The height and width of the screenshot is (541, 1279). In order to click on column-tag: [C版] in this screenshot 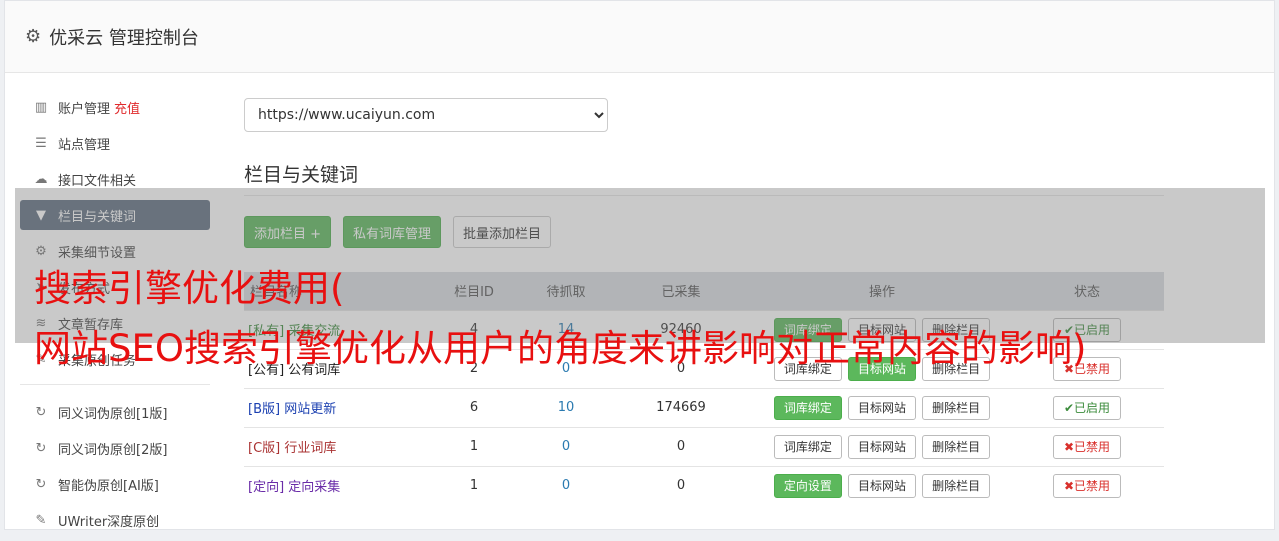, I will do `click(264, 448)`.